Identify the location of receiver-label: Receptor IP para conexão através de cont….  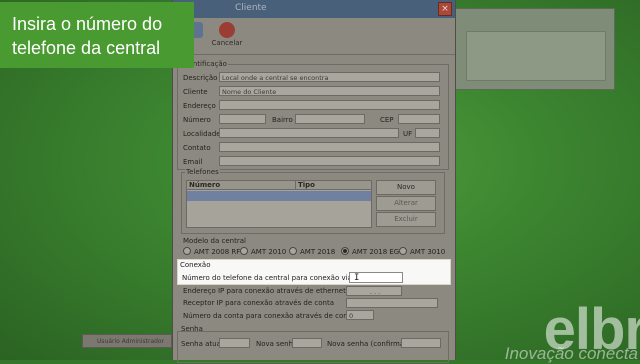
(259, 303).